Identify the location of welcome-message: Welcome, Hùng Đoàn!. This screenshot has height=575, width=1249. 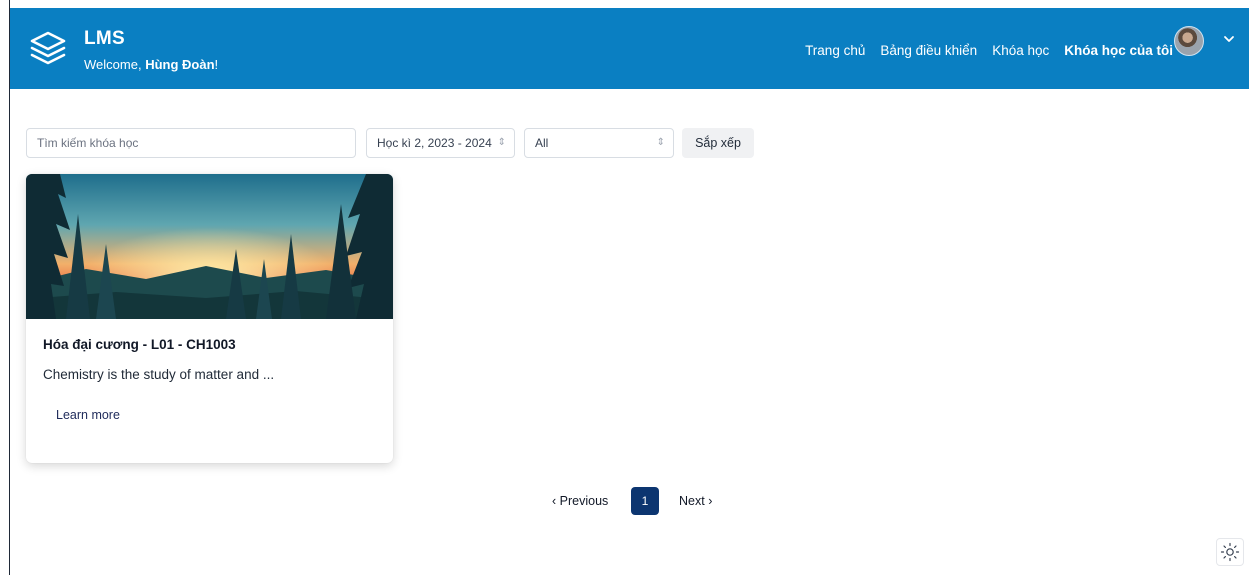
(151, 64).